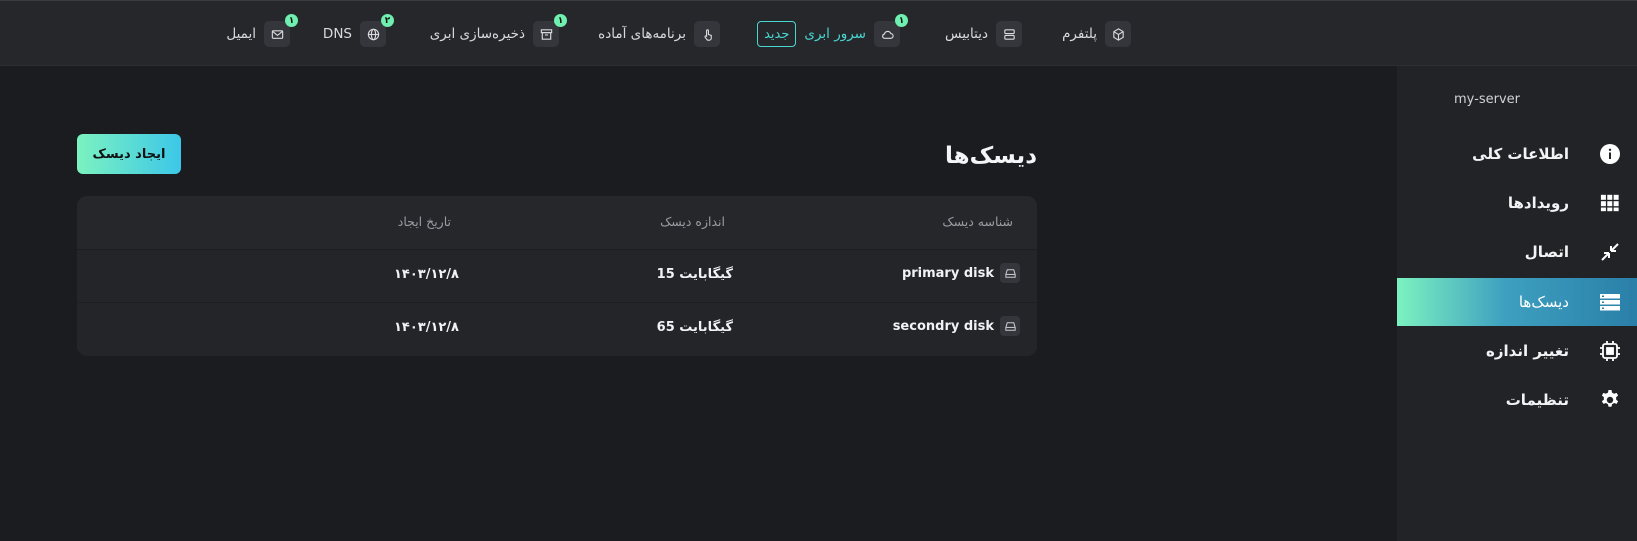 The image size is (1637, 541). I want to click on touch-icon, so click(707, 34).